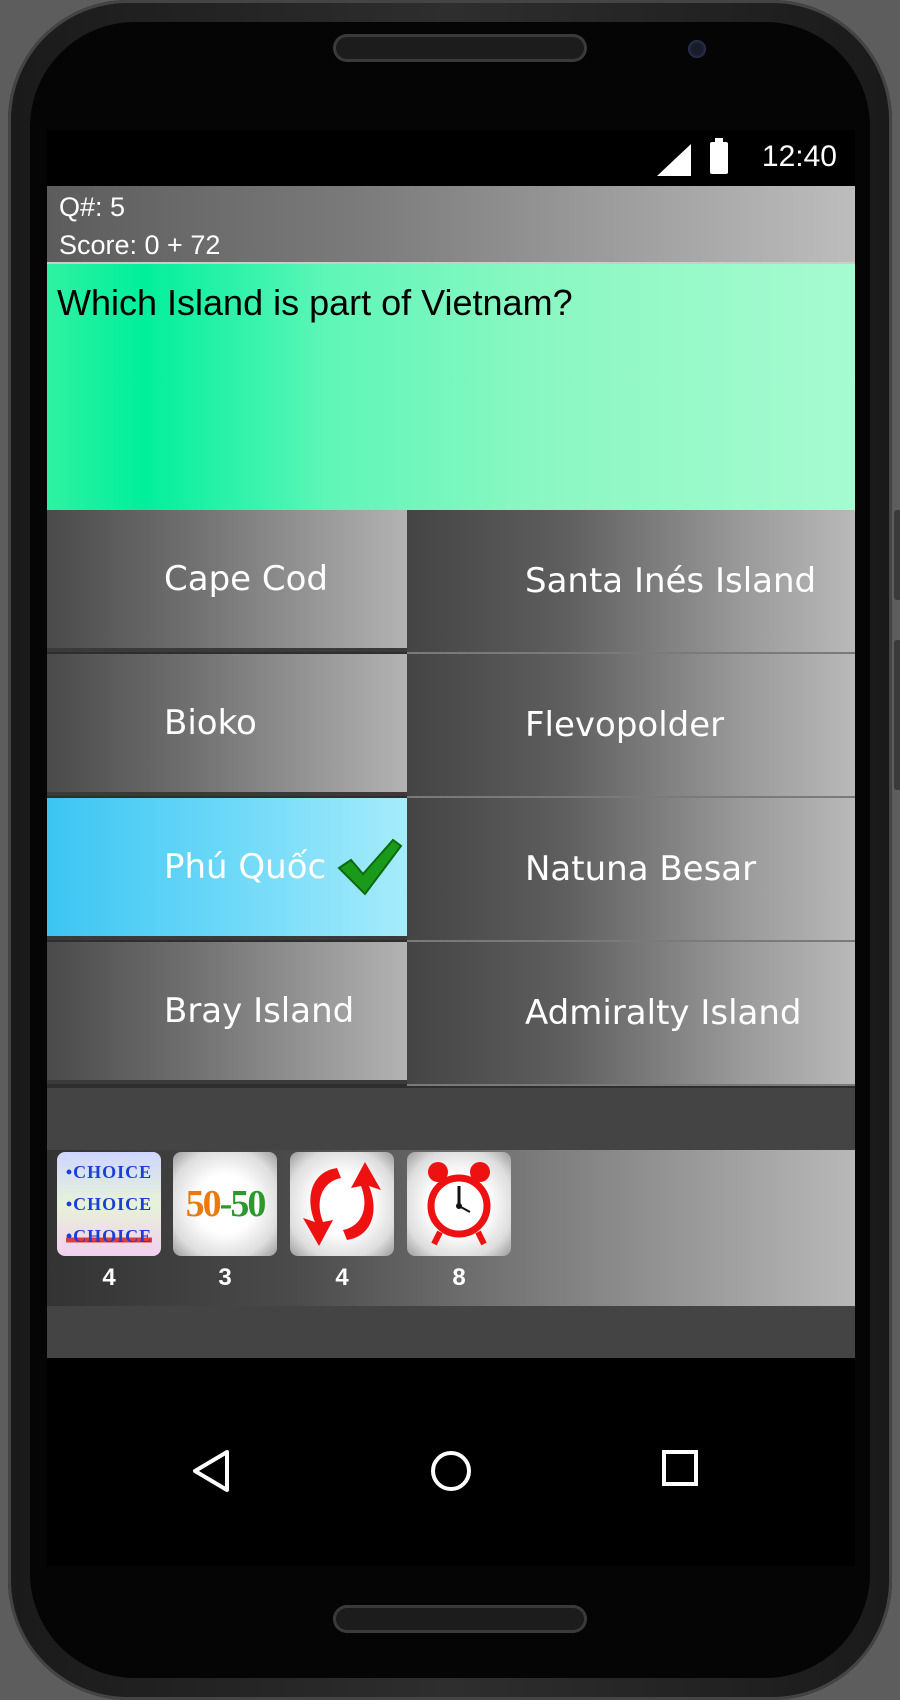  I want to click on back-icon, so click(211, 1471).